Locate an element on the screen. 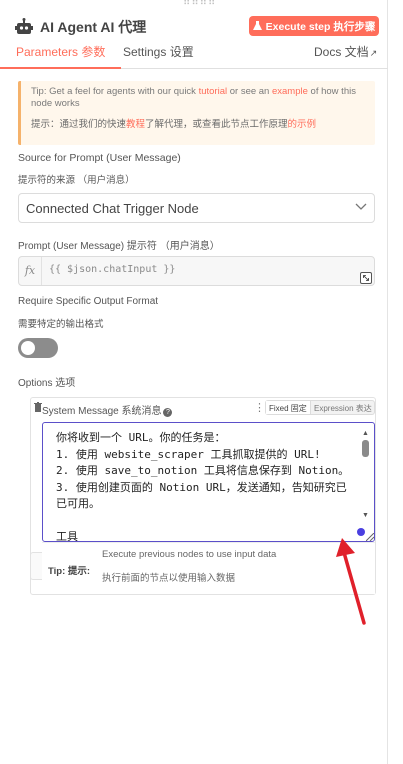 The width and height of the screenshot is (403, 764). collapsed-editor-edge is located at coordinates (36, 566).